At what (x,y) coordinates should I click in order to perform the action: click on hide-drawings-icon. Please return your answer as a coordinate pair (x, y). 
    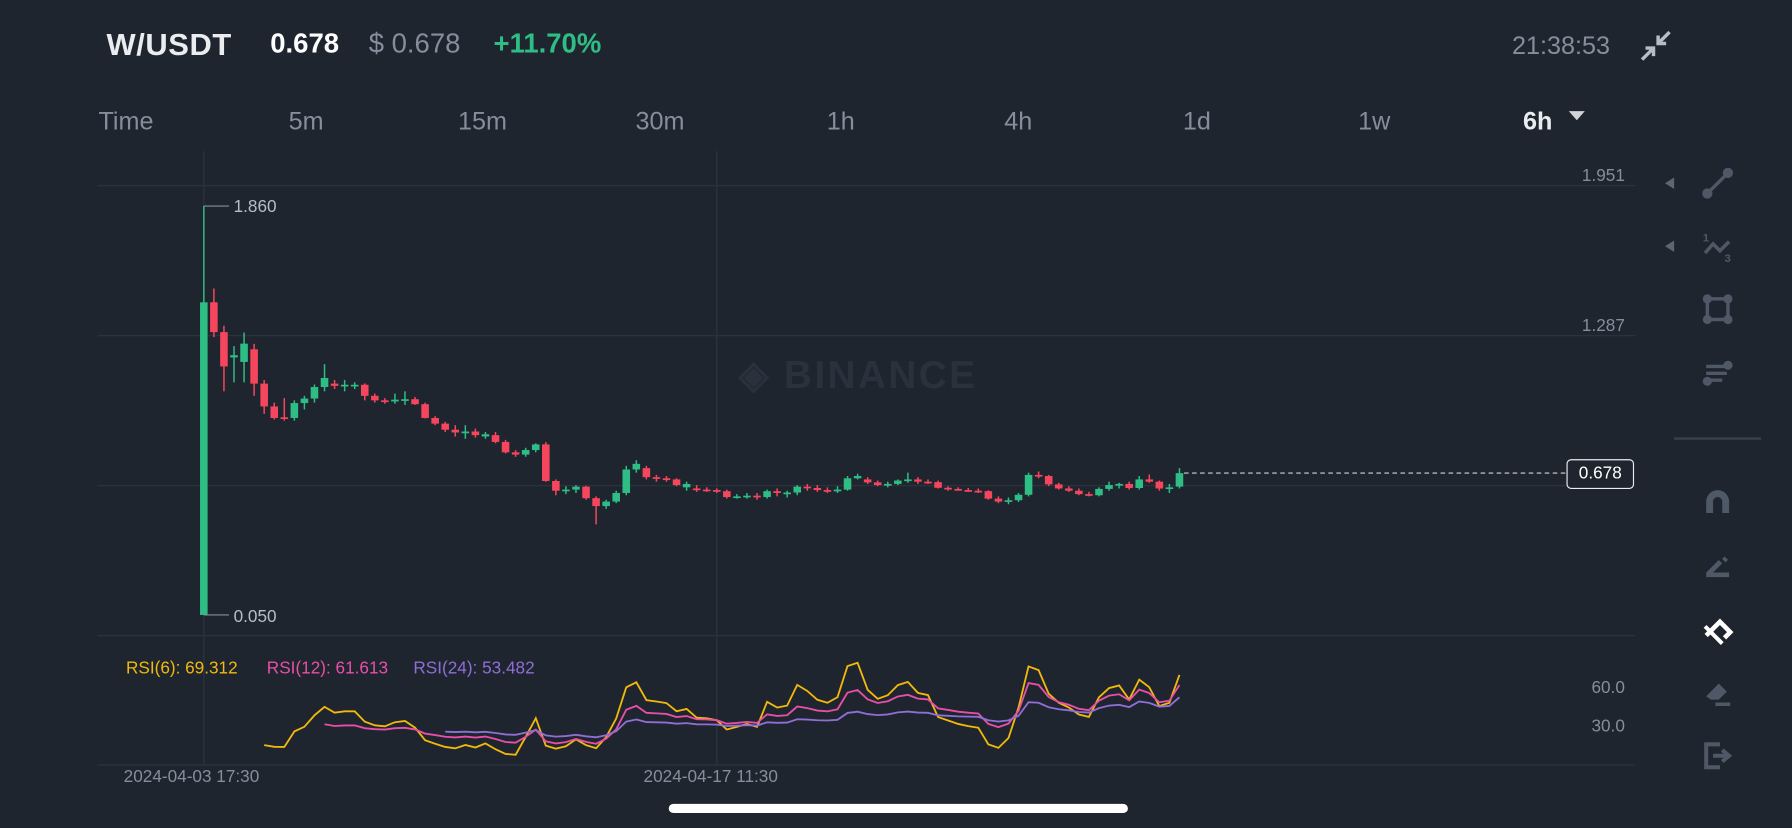
    Looking at the image, I should click on (1717, 628).